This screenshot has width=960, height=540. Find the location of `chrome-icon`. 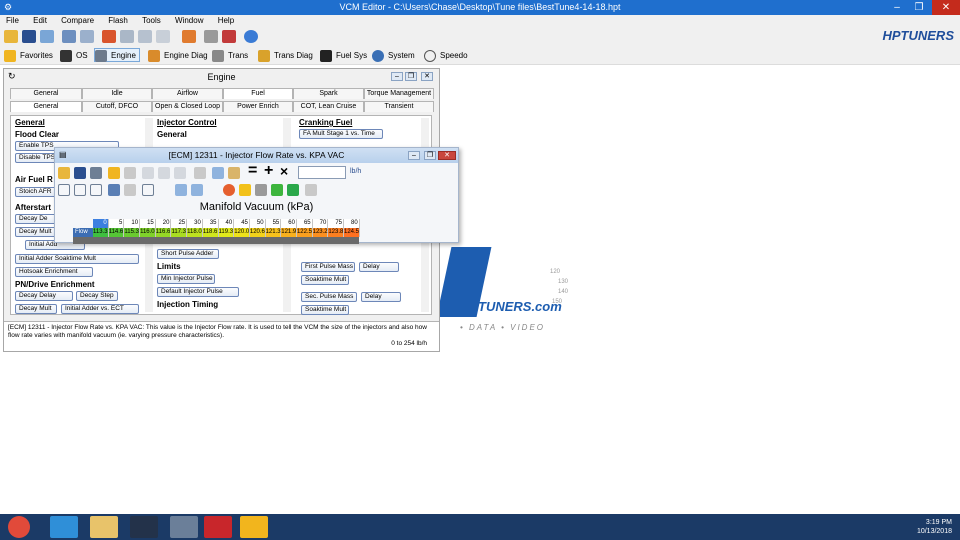

chrome-icon is located at coordinates (19, 527).